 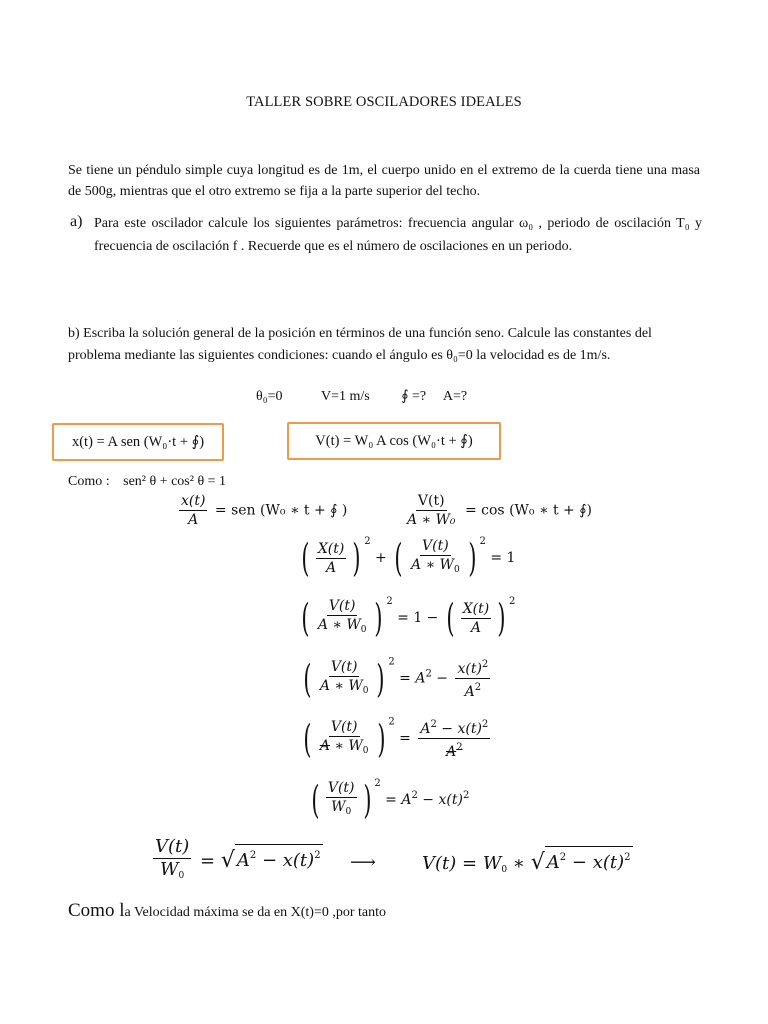 What do you see at coordinates (397, 738) in the screenshot?
I see `equation-step-5: (V(t) A ∗ W0) 2 = A2 − x(t)2 A2` at bounding box center [397, 738].